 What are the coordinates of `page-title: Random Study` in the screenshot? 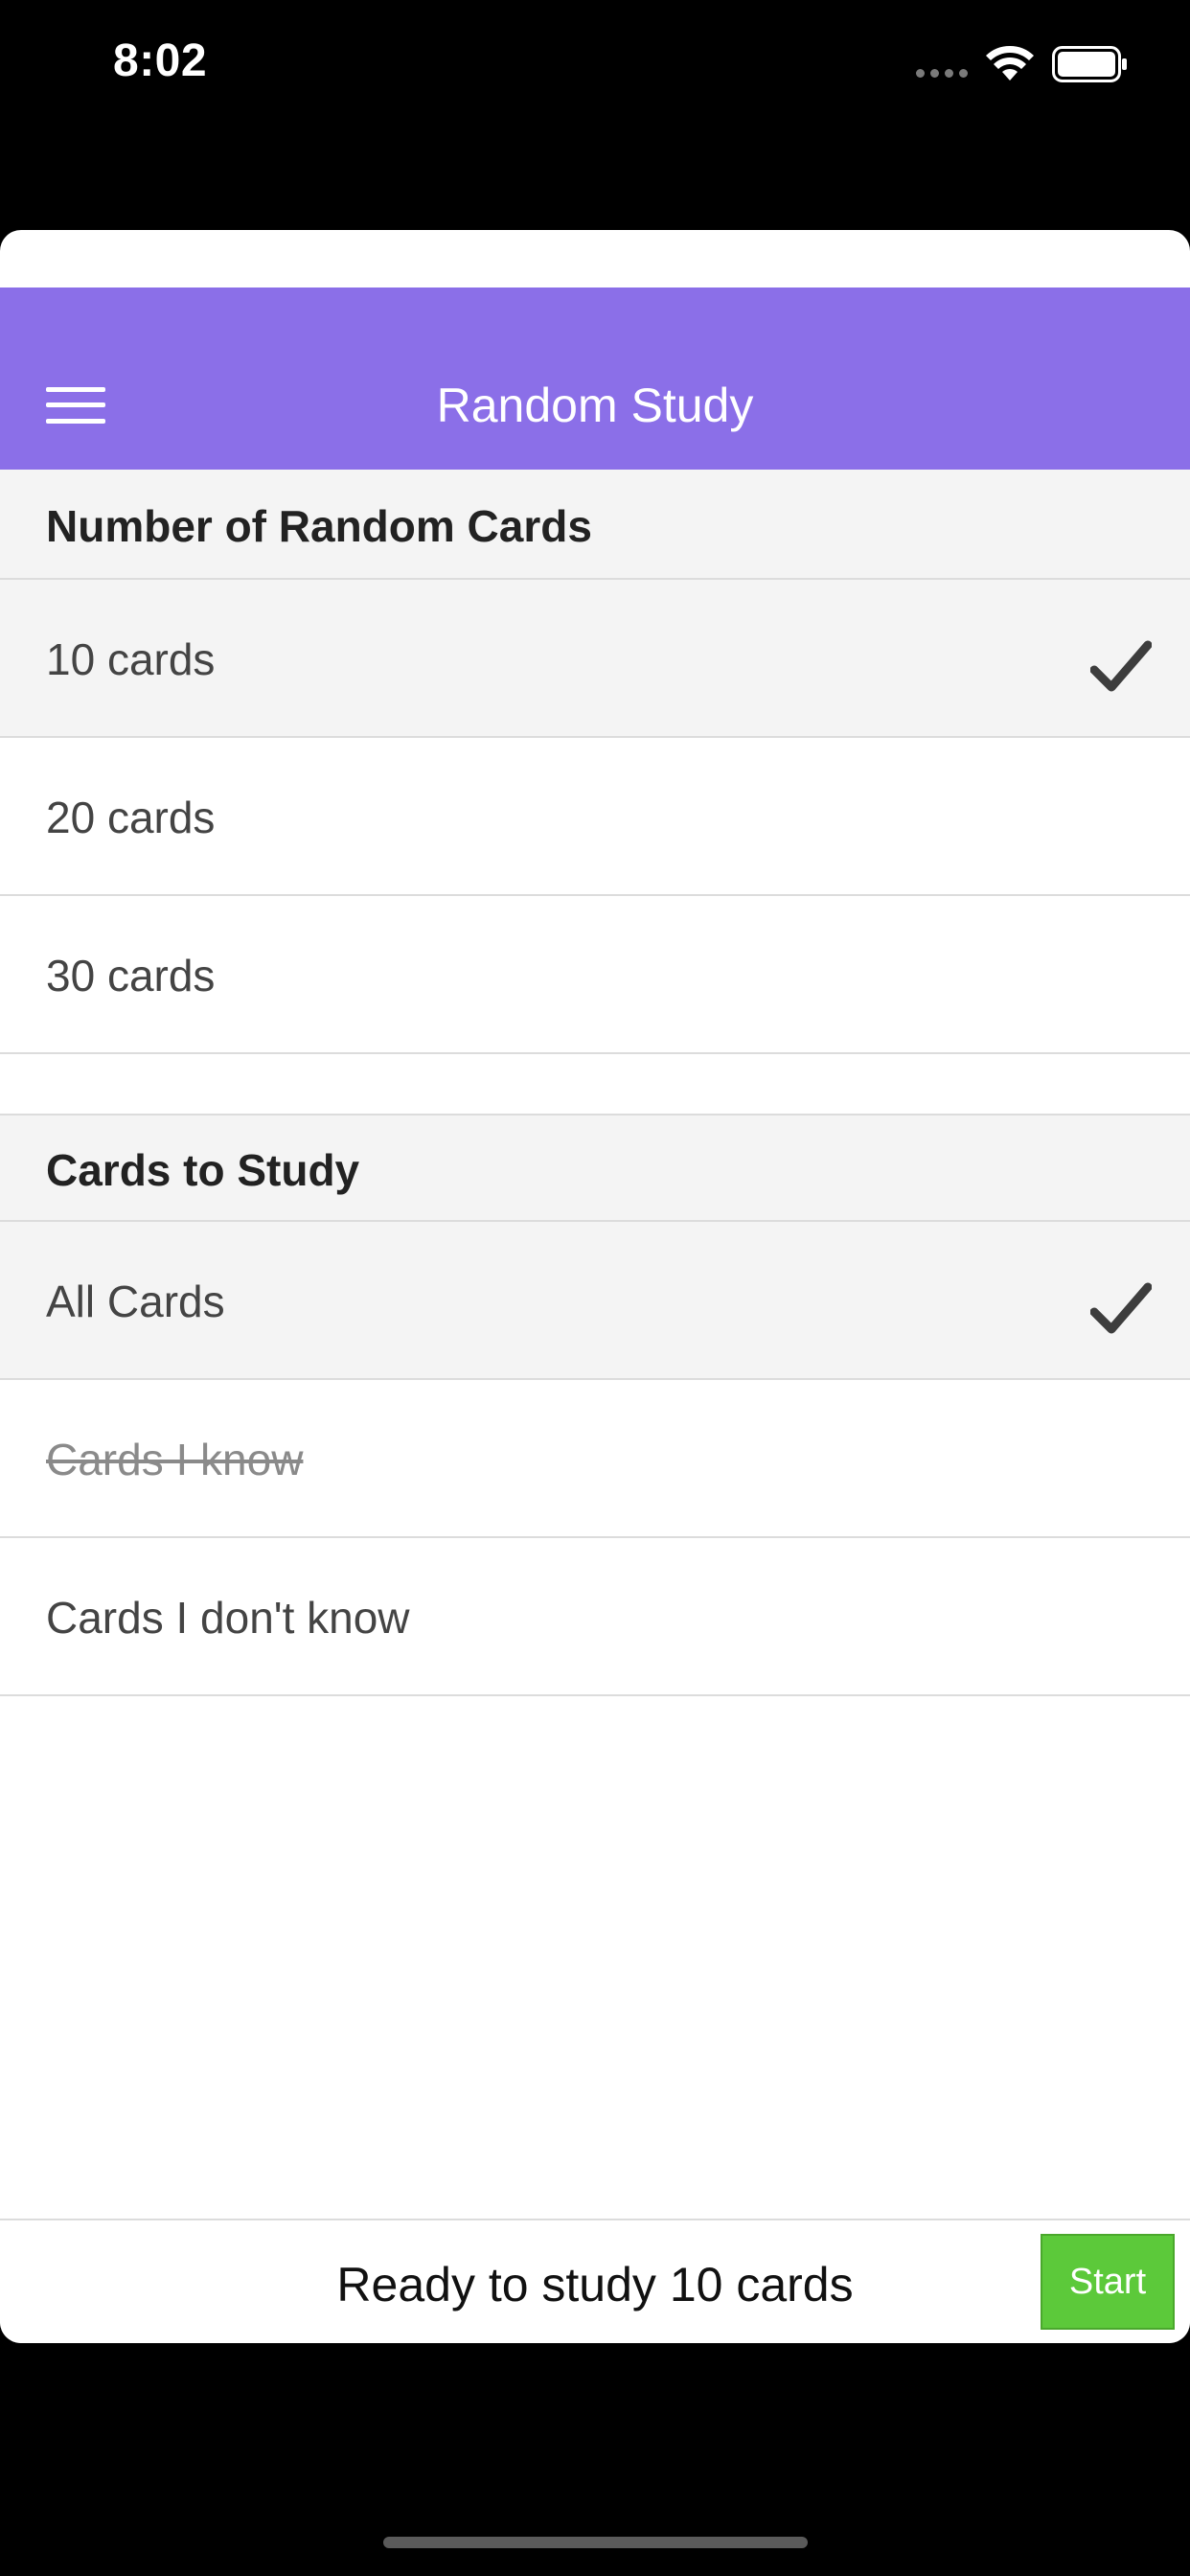 It's located at (595, 405).